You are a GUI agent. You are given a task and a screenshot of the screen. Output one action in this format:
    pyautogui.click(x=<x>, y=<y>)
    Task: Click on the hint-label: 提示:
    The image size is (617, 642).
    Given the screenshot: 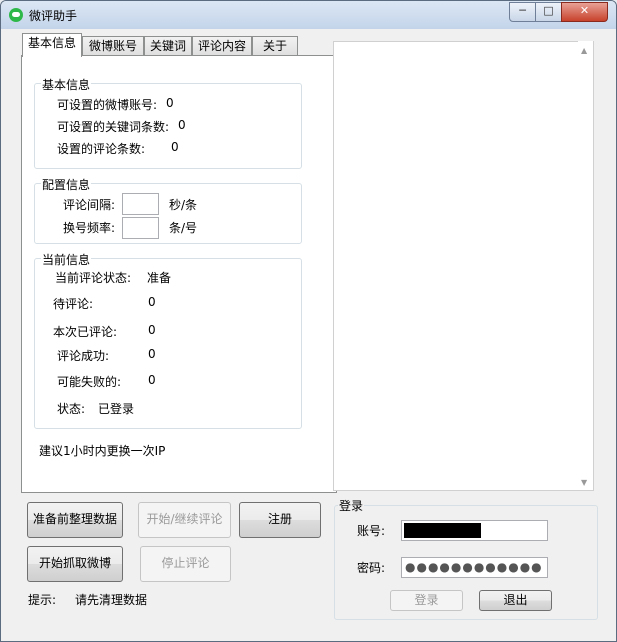 What is the action you would take?
    pyautogui.click(x=42, y=600)
    